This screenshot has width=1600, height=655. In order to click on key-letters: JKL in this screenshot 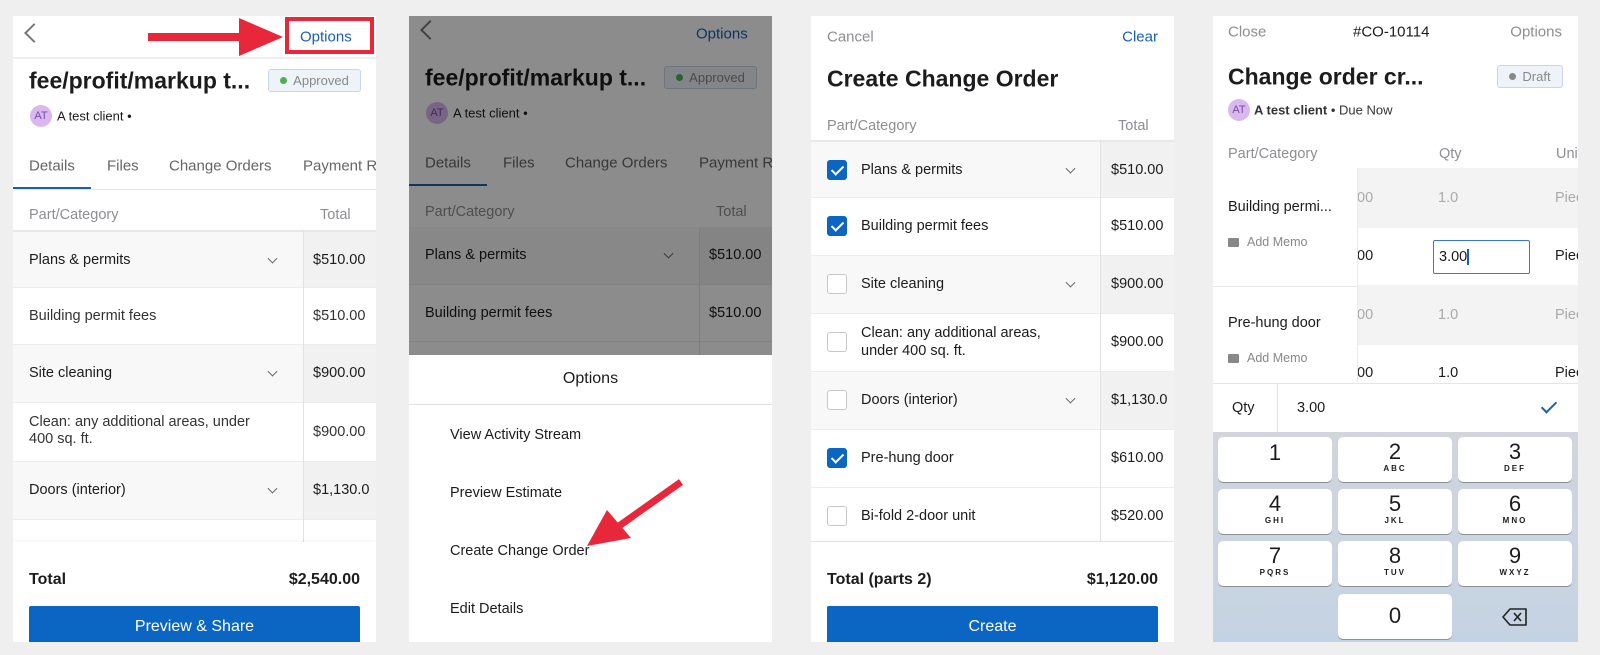, I will do `click(1395, 520)`.